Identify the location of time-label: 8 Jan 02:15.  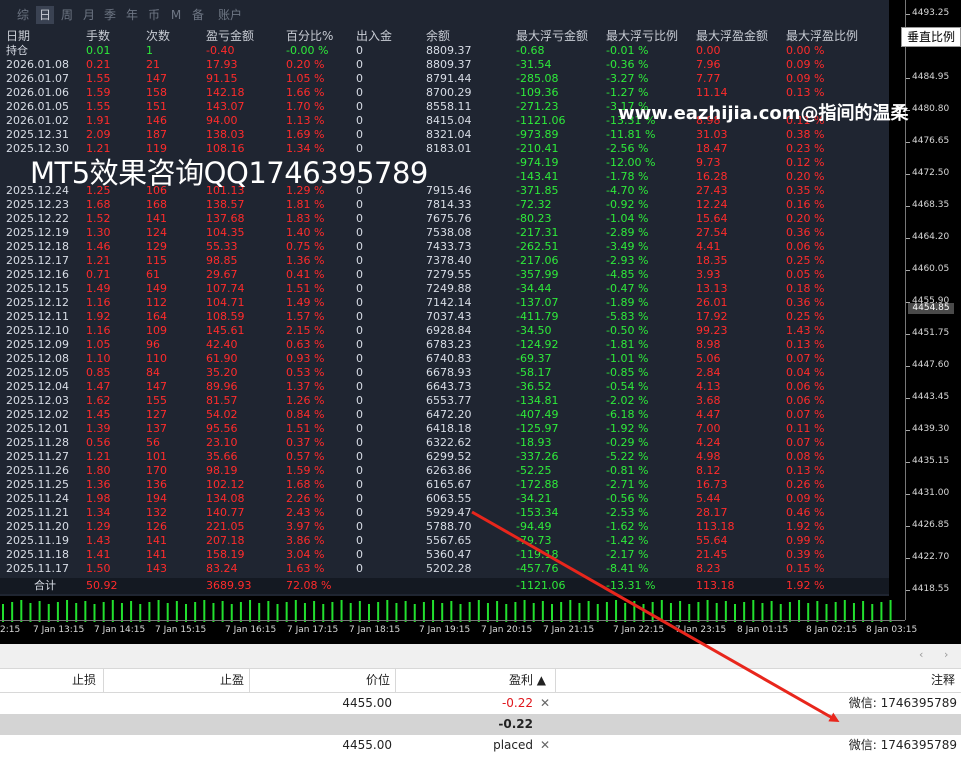
(832, 630).